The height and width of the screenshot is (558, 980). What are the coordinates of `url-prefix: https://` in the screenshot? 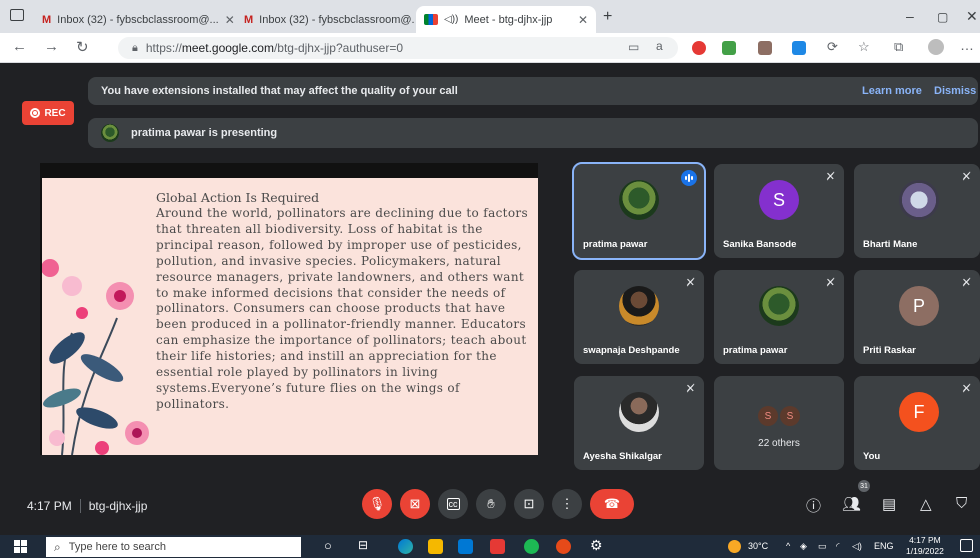 It's located at (163, 48).